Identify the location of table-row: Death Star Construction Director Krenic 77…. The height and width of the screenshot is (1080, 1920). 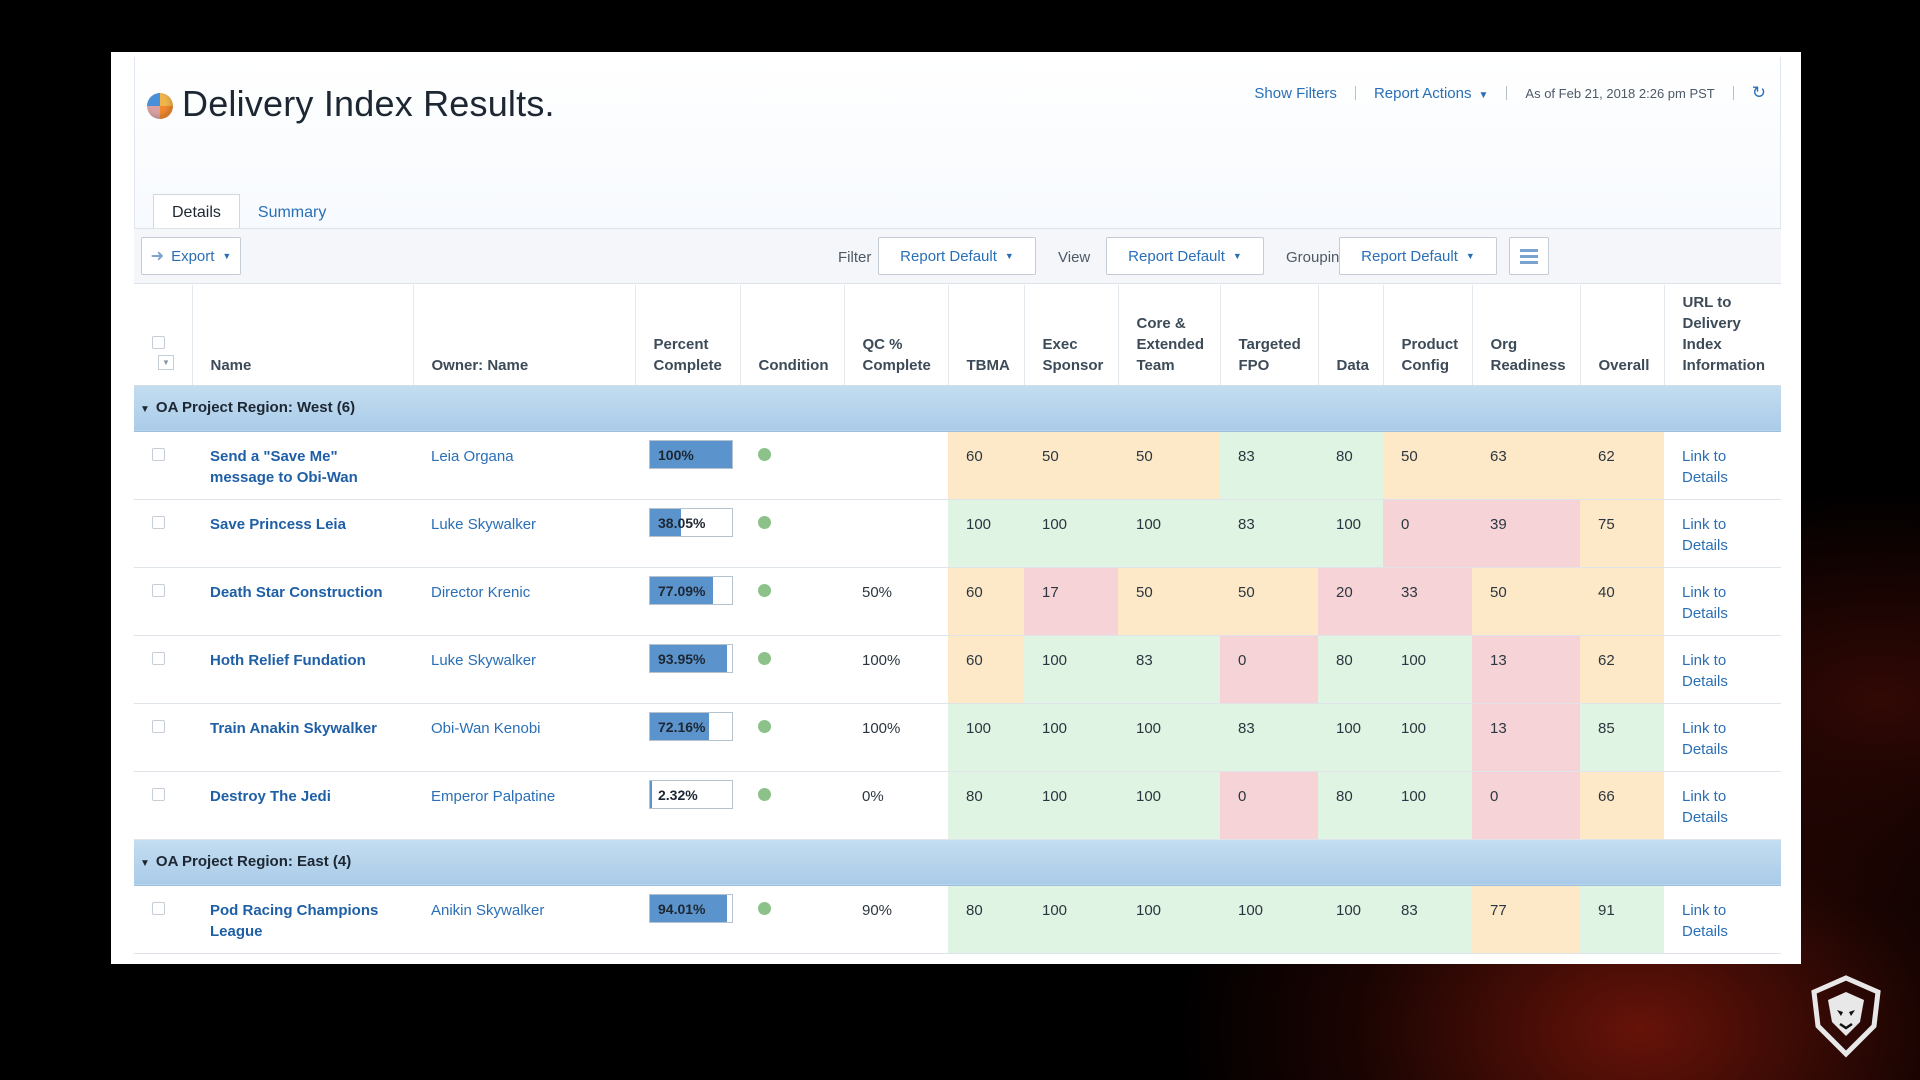
(957, 601).